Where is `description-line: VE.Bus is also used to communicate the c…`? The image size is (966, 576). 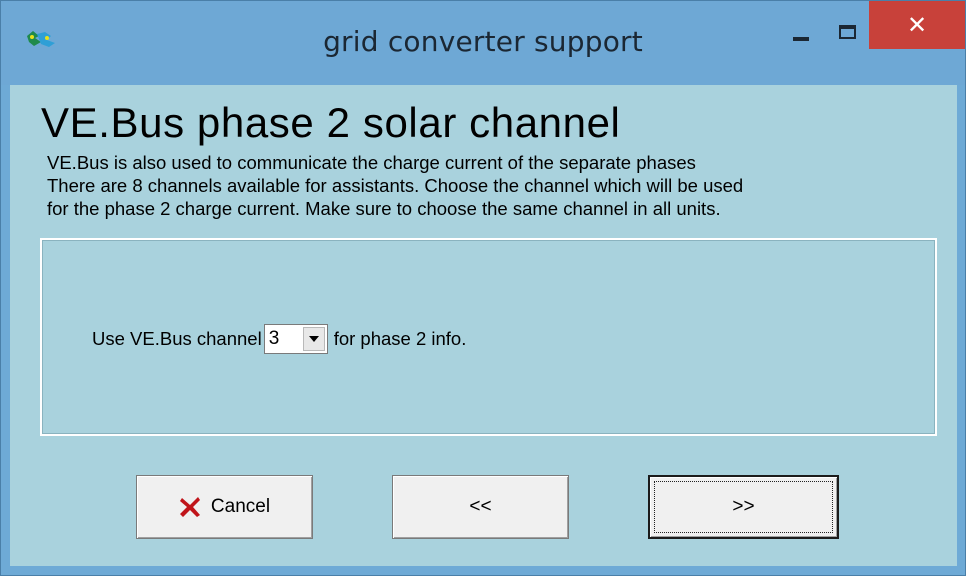
description-line: VE.Bus is also used to communicate the c… is located at coordinates (371, 162).